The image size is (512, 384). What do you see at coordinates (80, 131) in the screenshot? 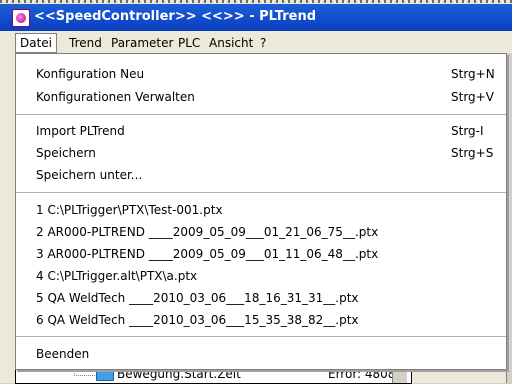
I see `menu-item-label: Import PLTrend` at bounding box center [80, 131].